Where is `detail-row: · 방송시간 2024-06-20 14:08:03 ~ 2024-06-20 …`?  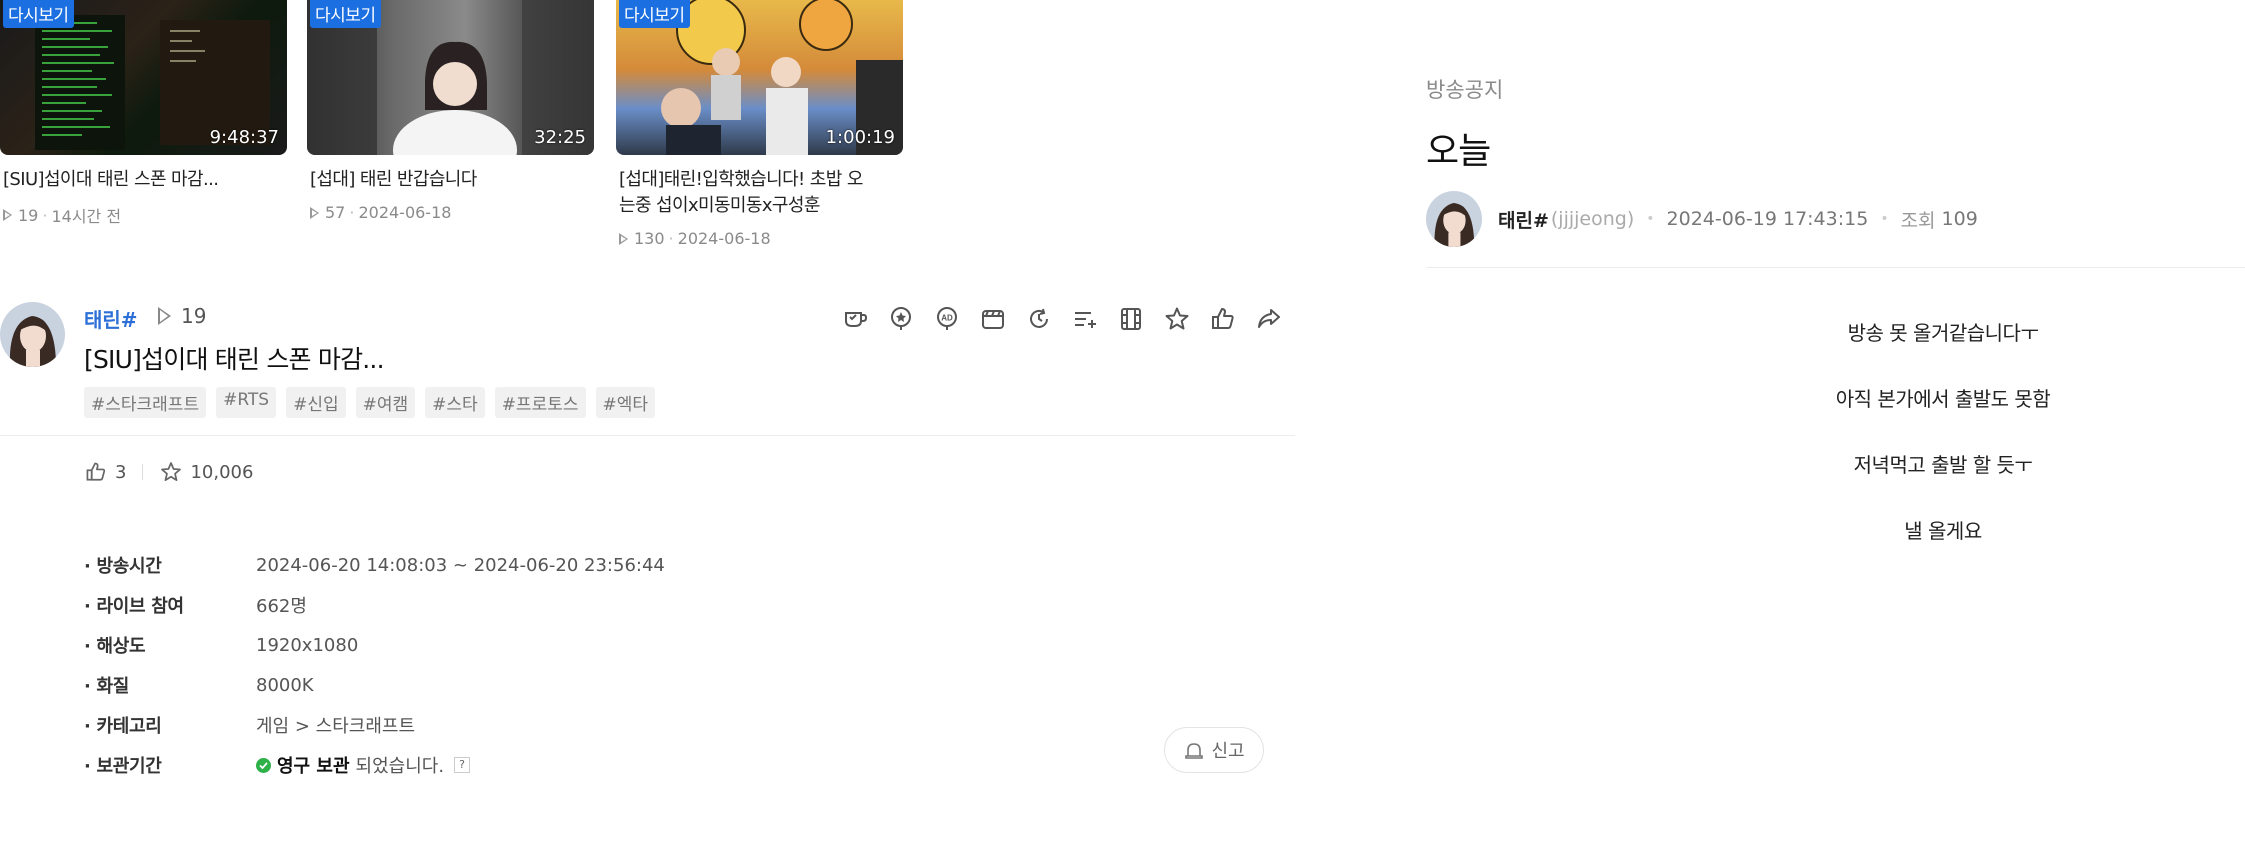 detail-row: · 방송시간 2024-06-20 14:08:03 ~ 2024-06-20 … is located at coordinates (374, 565).